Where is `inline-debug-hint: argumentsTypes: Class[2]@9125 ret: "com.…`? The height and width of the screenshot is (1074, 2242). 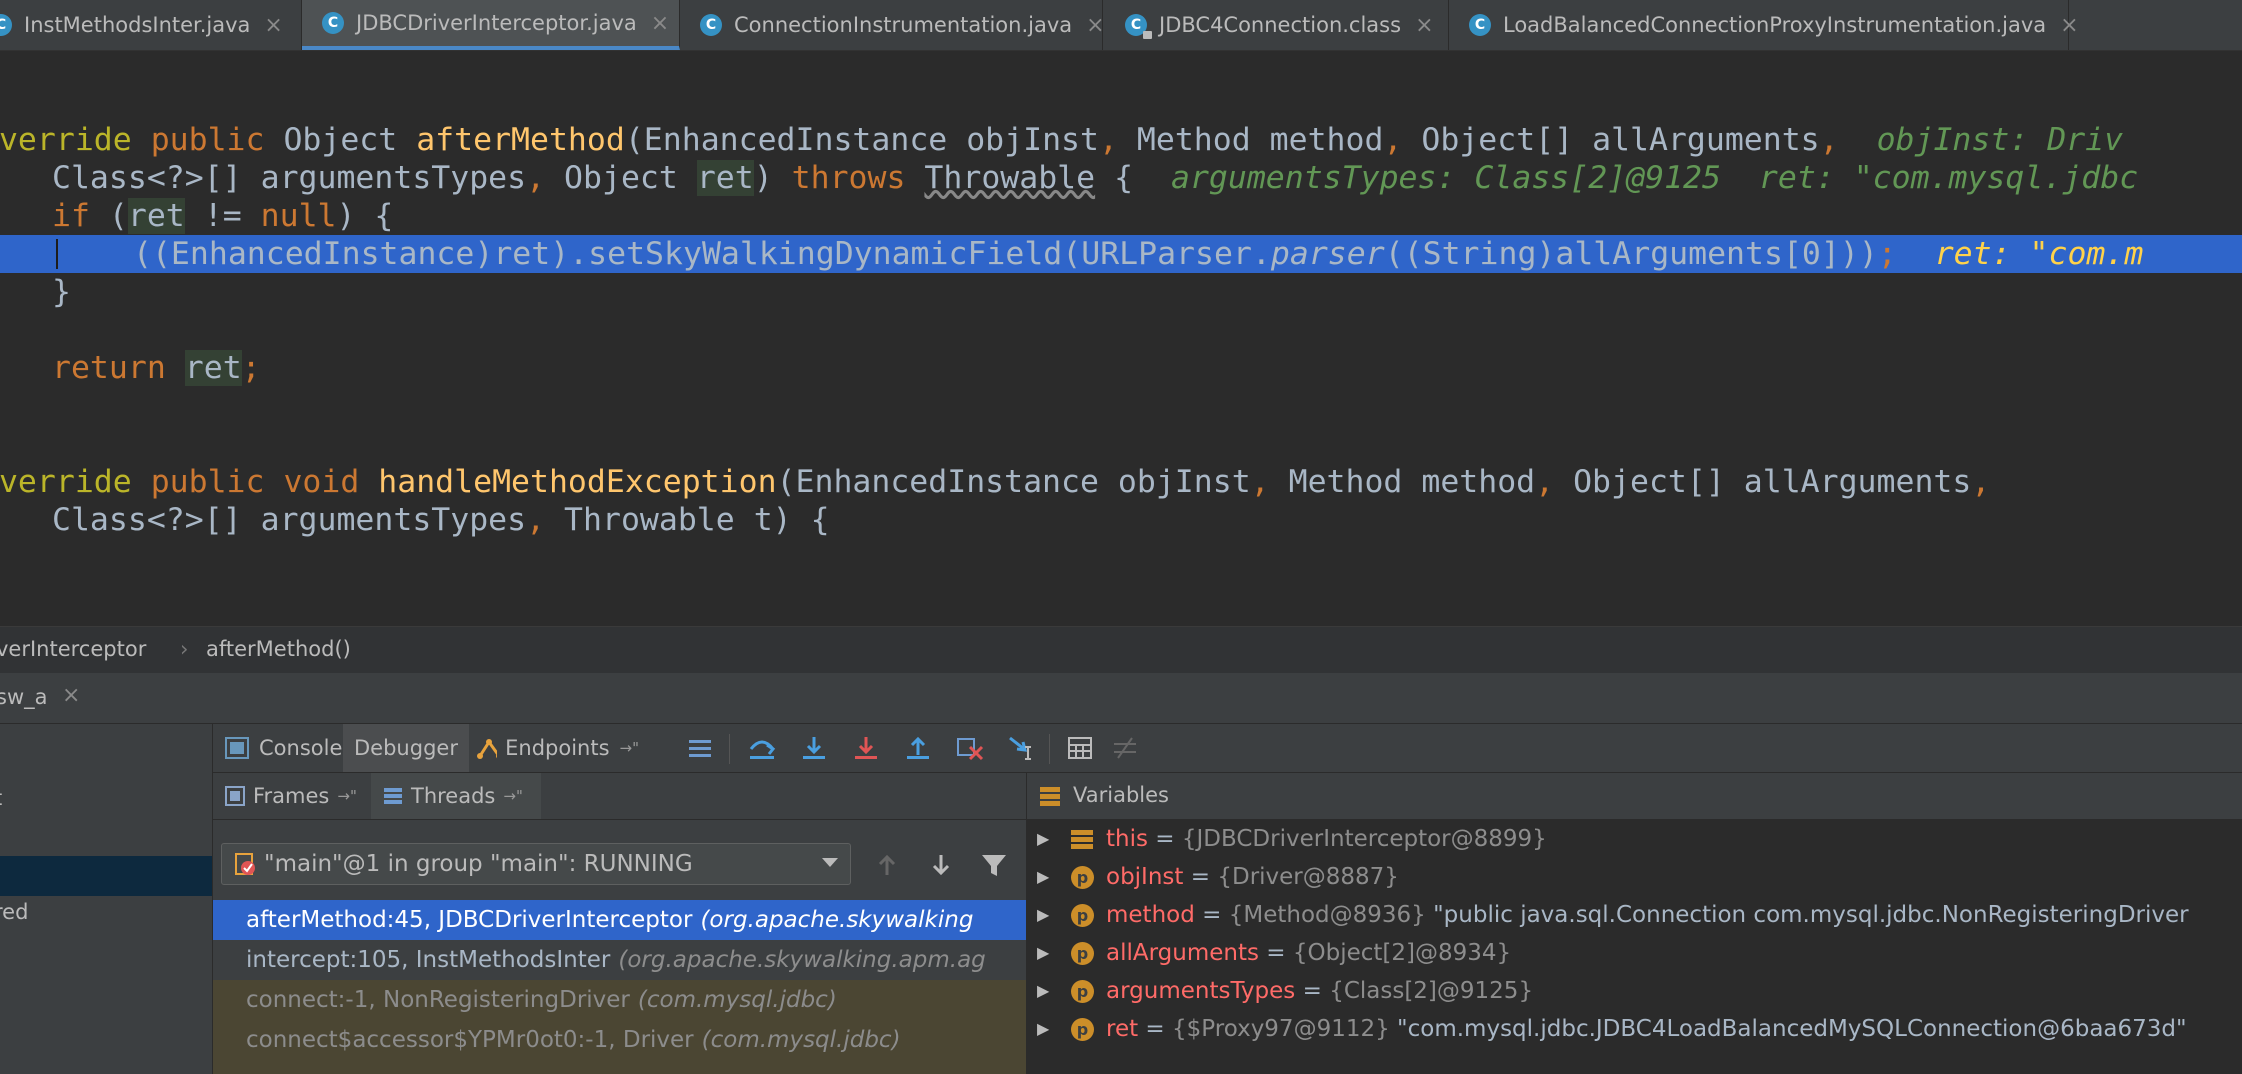 inline-debug-hint: argumentsTypes: Class[2]@9125 ret: "com.… is located at coordinates (1654, 178).